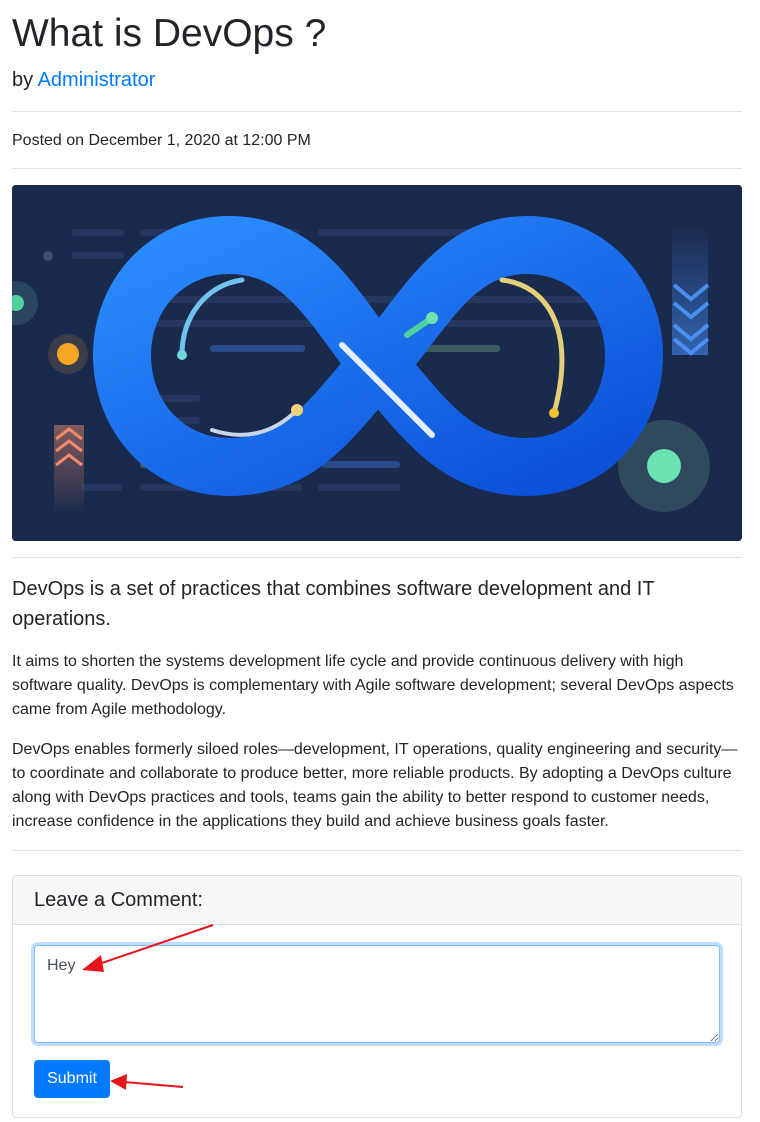 Image resolution: width=760 pixels, height=1122 pixels. Describe the element at coordinates (23, 80) in the screenshot. I see `byline-prefix: by` at that location.